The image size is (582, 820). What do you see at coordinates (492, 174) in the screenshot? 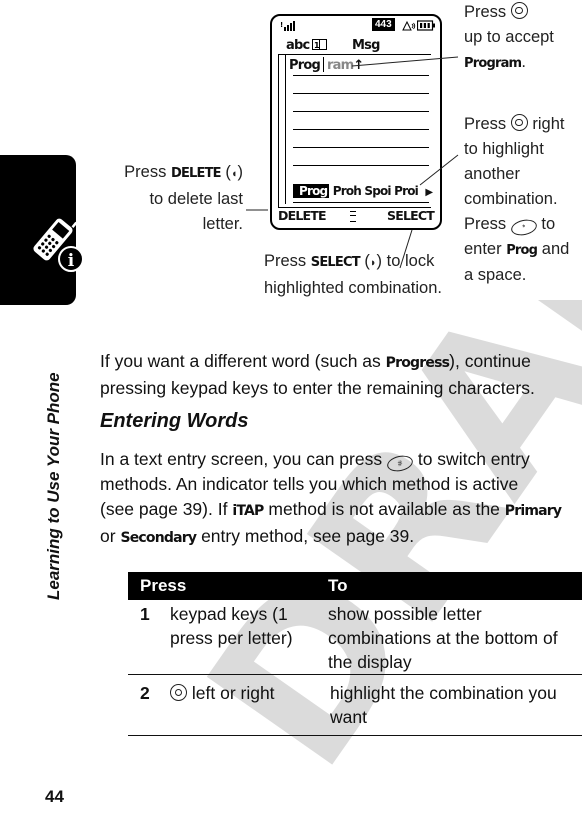
I see `callout-text: another` at bounding box center [492, 174].